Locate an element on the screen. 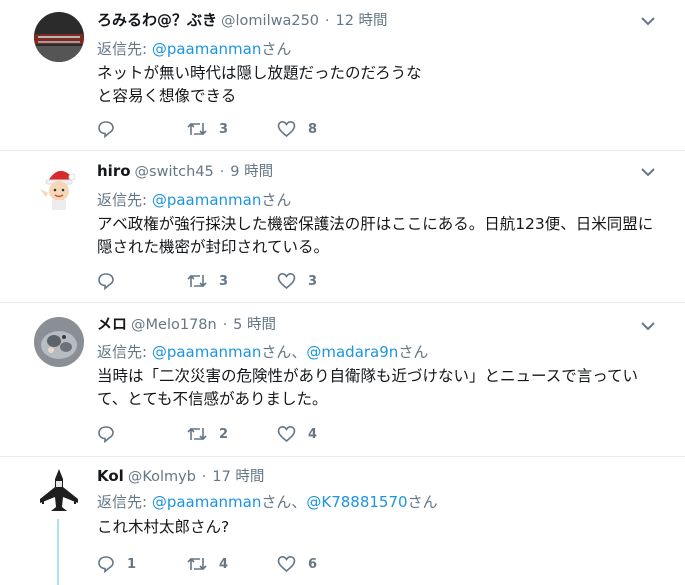  tweet-text-line: て、とても不信感がありました。 is located at coordinates (212, 399).